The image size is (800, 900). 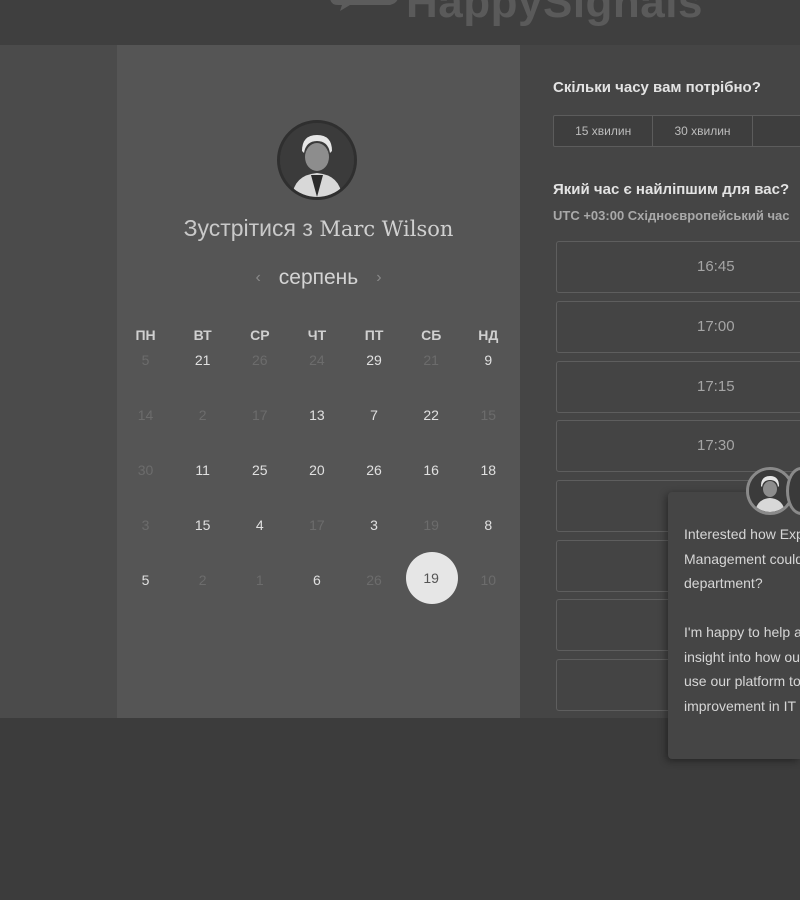 I want to click on calendar-day: 22, so click(x=431, y=430).